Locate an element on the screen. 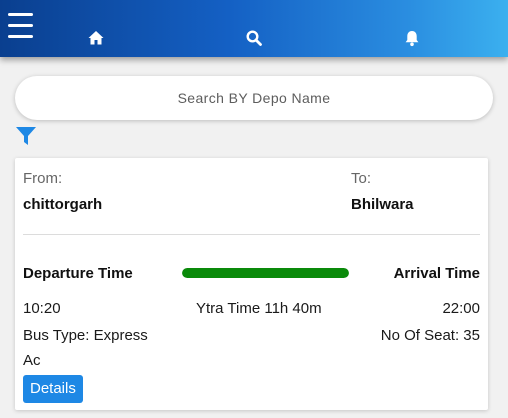 This screenshot has height=418, width=508. depo-search-input is located at coordinates (254, 98).